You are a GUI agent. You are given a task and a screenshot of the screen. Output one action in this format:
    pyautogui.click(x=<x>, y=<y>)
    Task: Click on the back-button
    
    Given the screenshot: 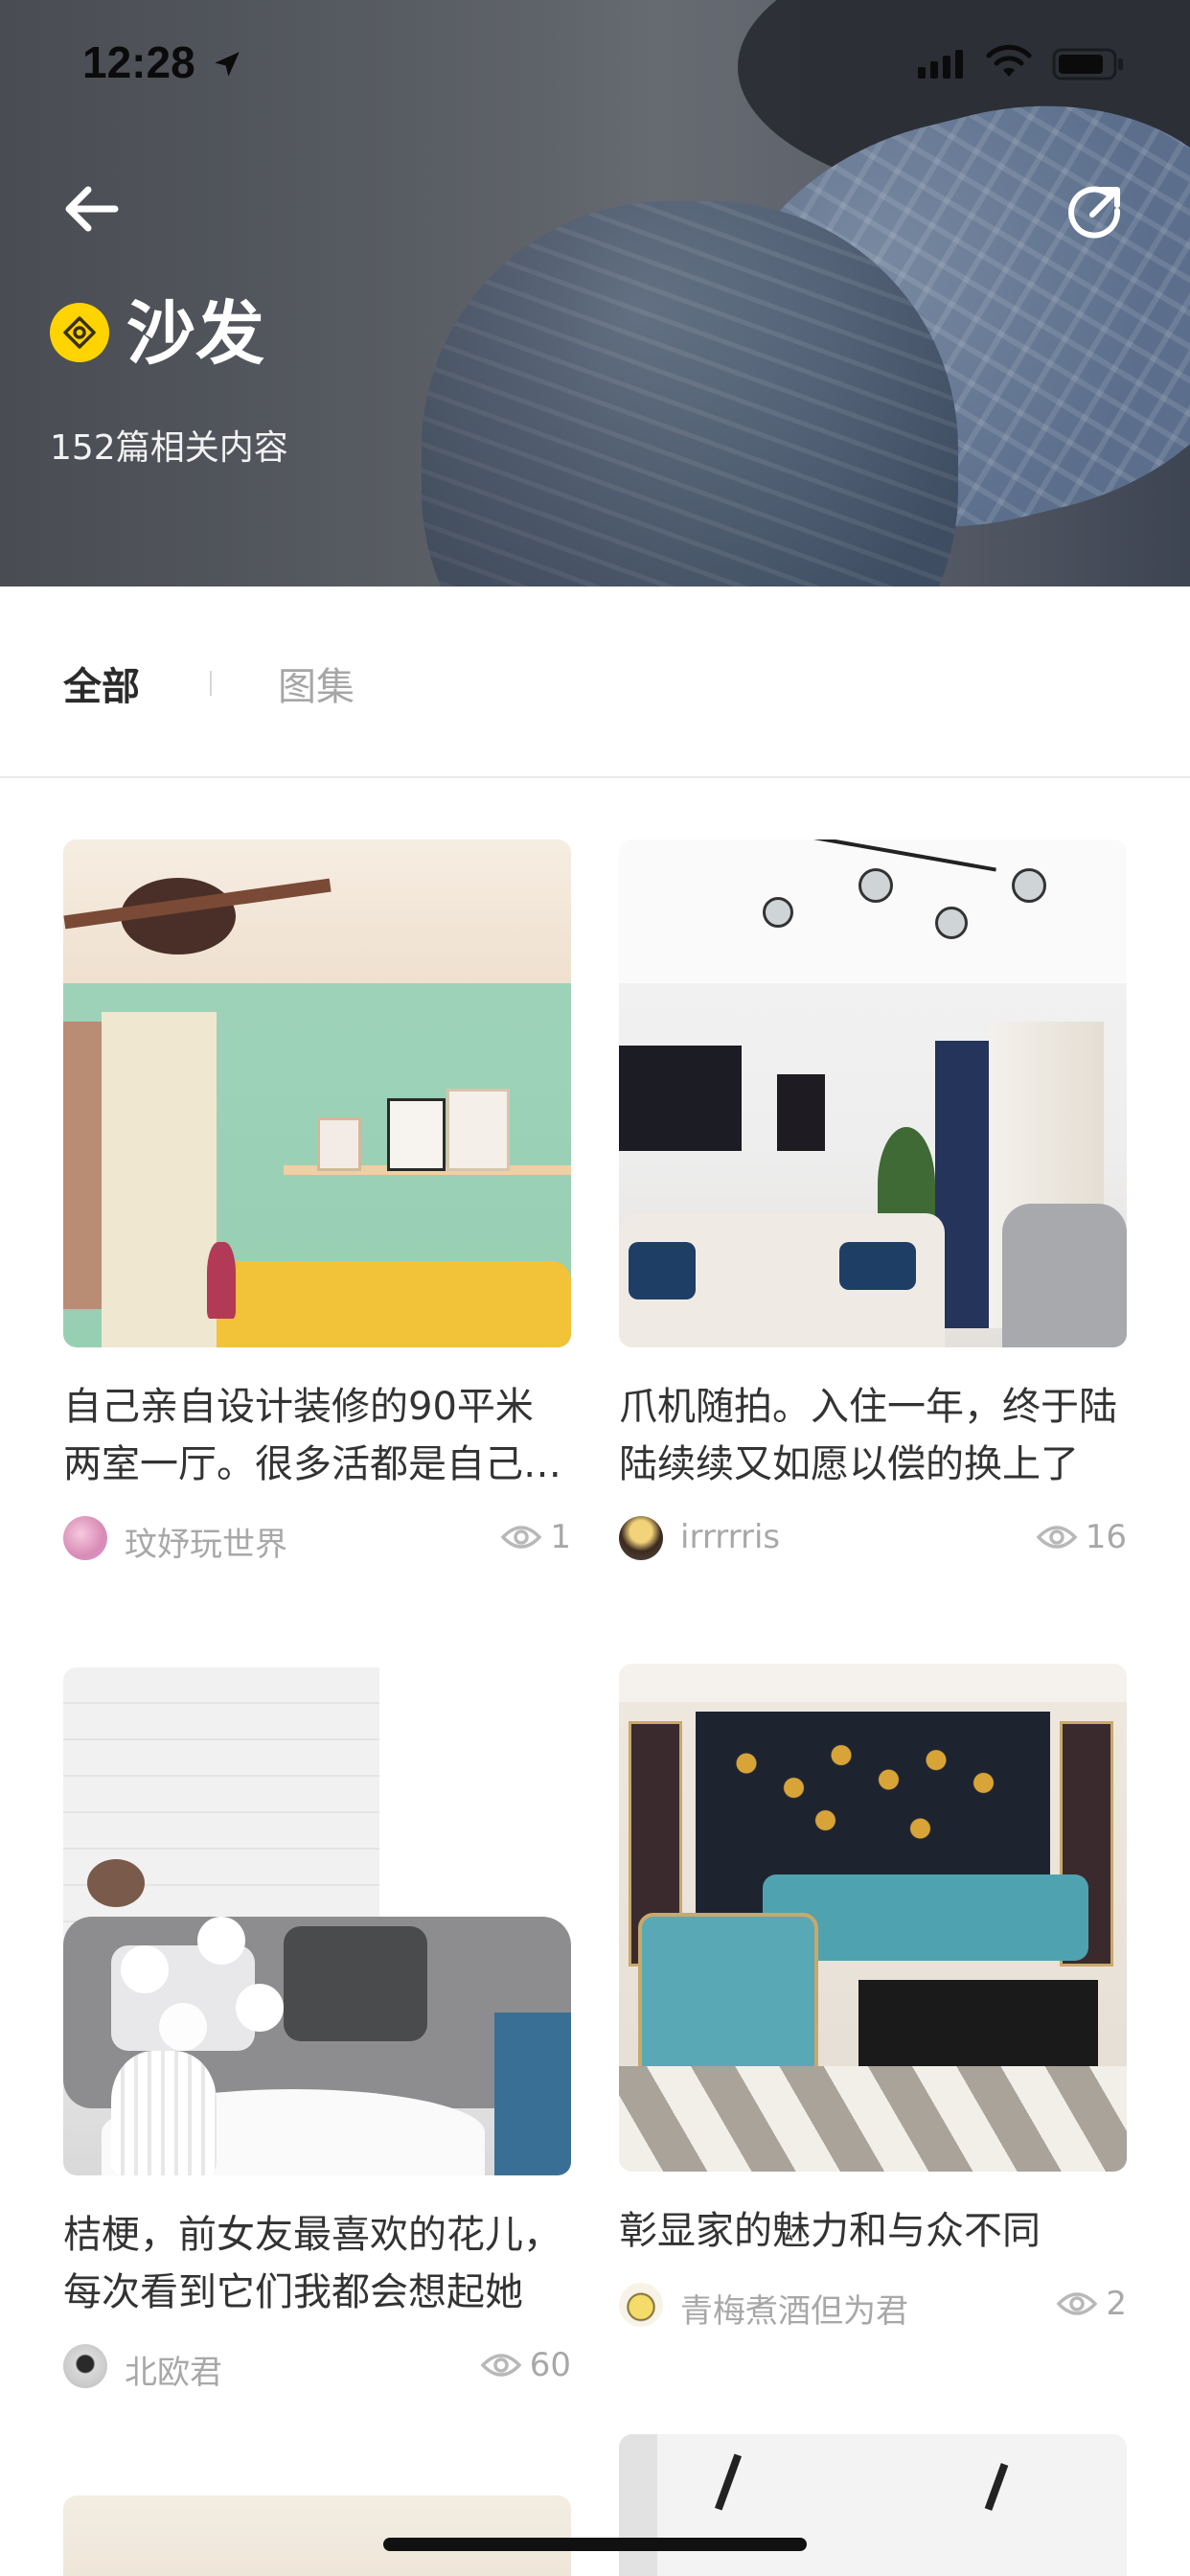 What is the action you would take?
    pyautogui.click(x=97, y=213)
    